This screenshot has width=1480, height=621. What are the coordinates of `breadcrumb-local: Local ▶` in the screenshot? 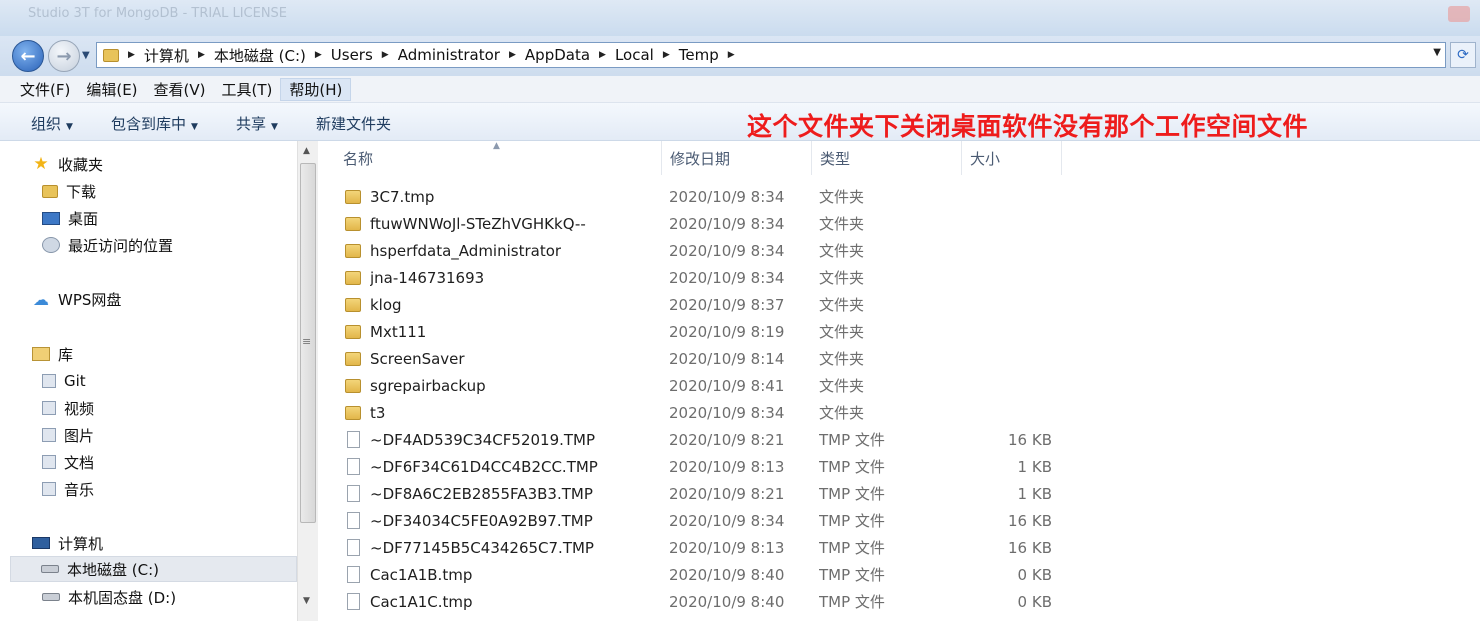 It's located at (641, 55).